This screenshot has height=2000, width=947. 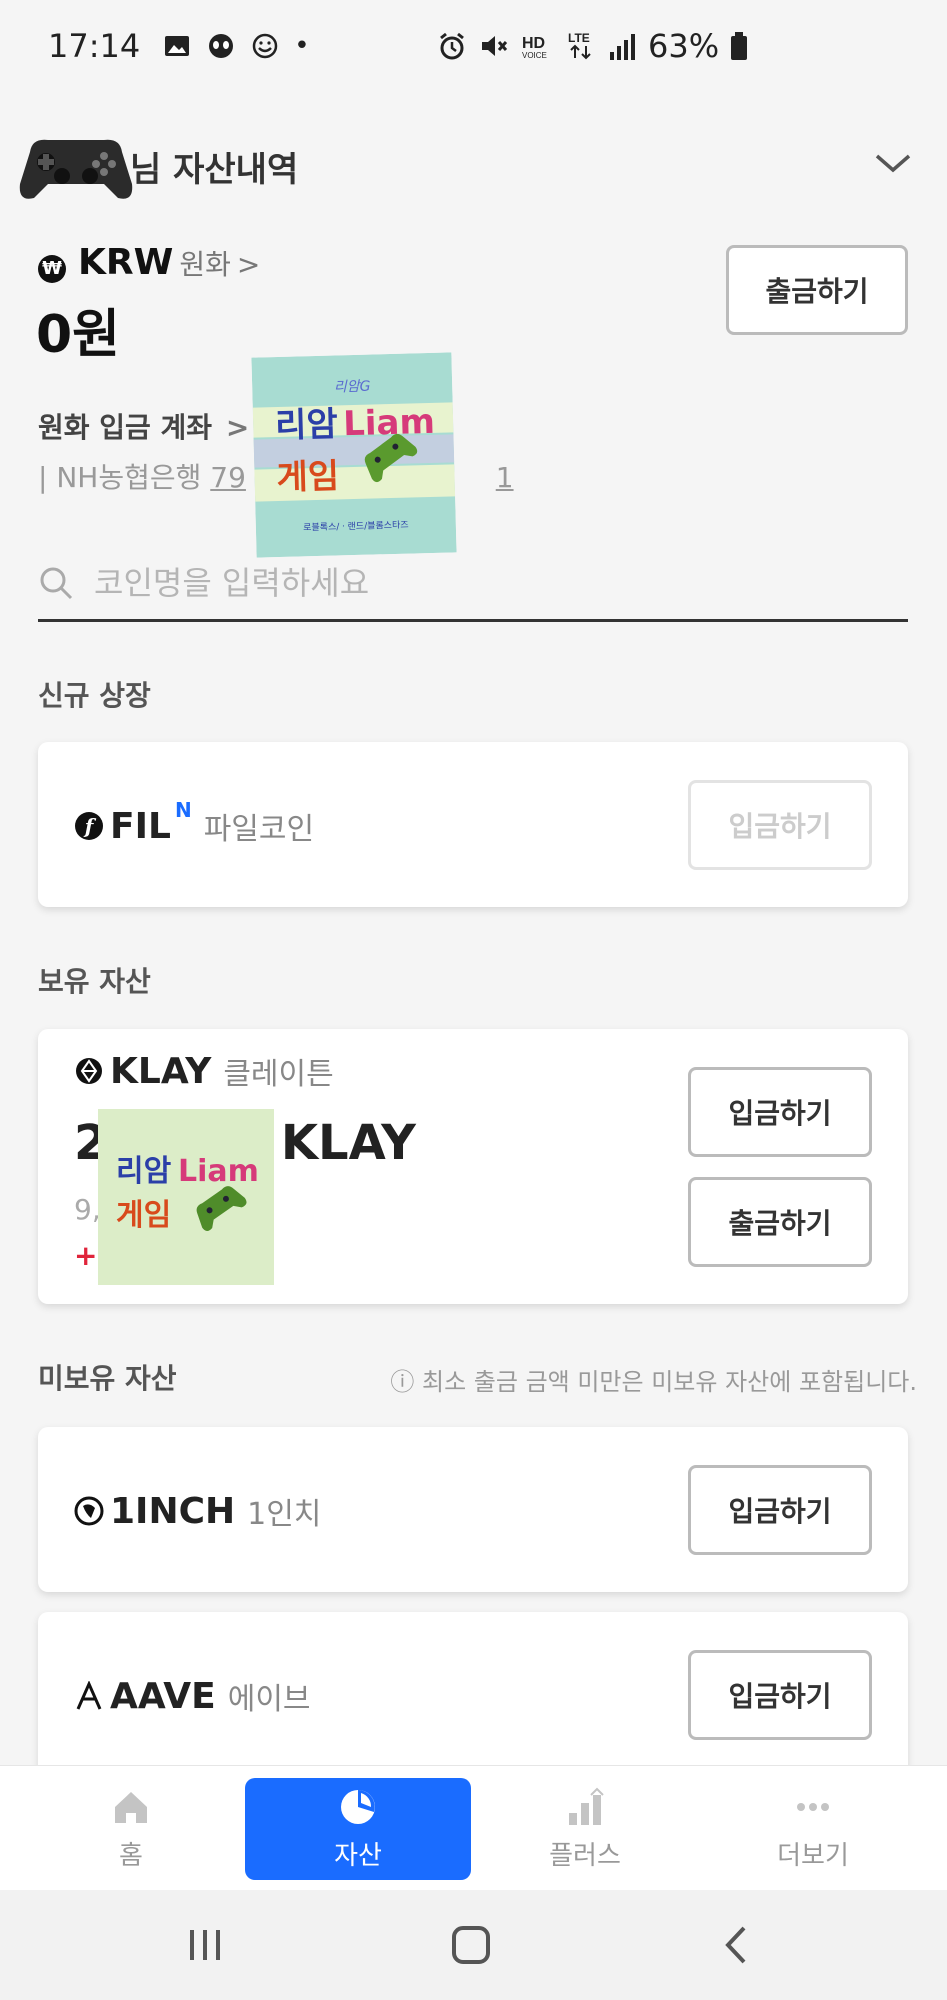 I want to click on tab-label: 자산, so click(x=358, y=1855).